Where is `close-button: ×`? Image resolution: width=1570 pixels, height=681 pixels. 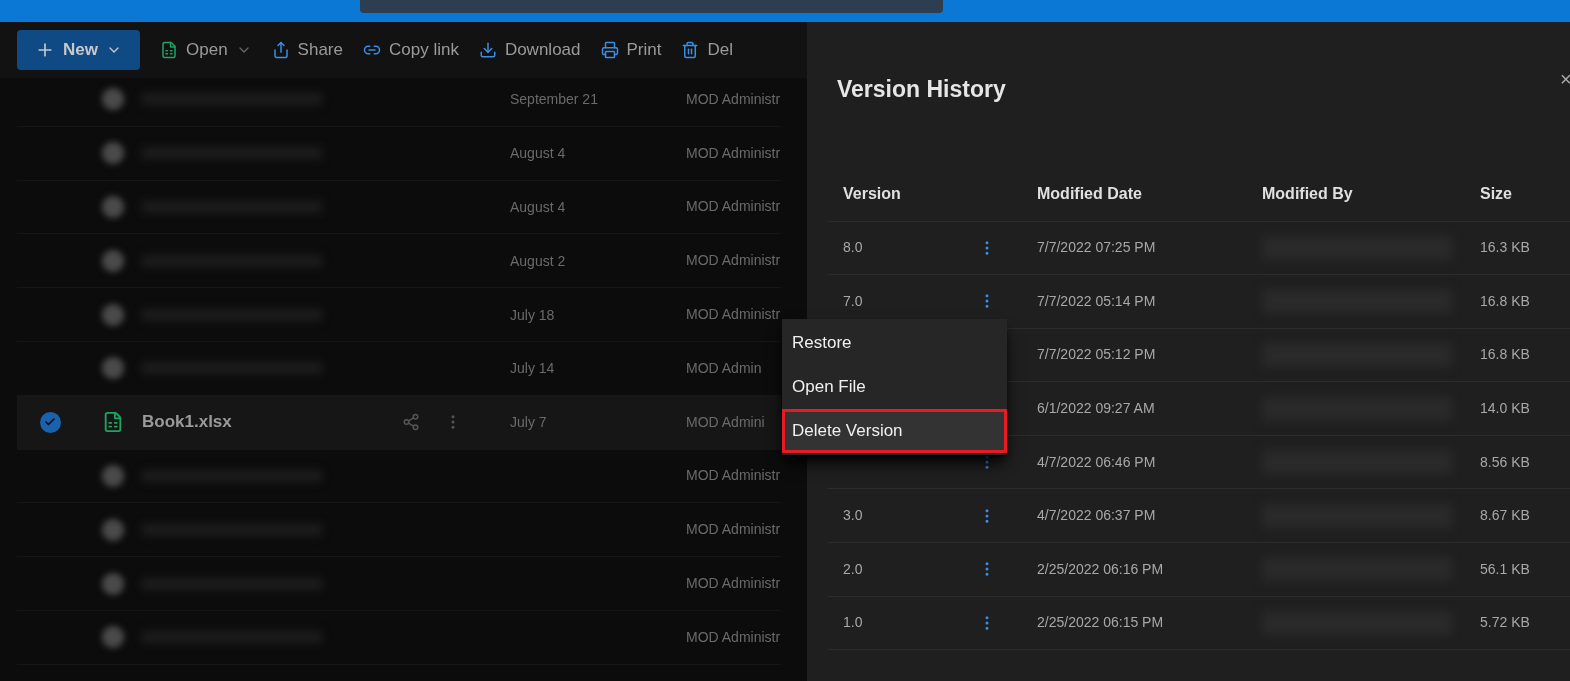
close-button: × is located at coordinates (1565, 79).